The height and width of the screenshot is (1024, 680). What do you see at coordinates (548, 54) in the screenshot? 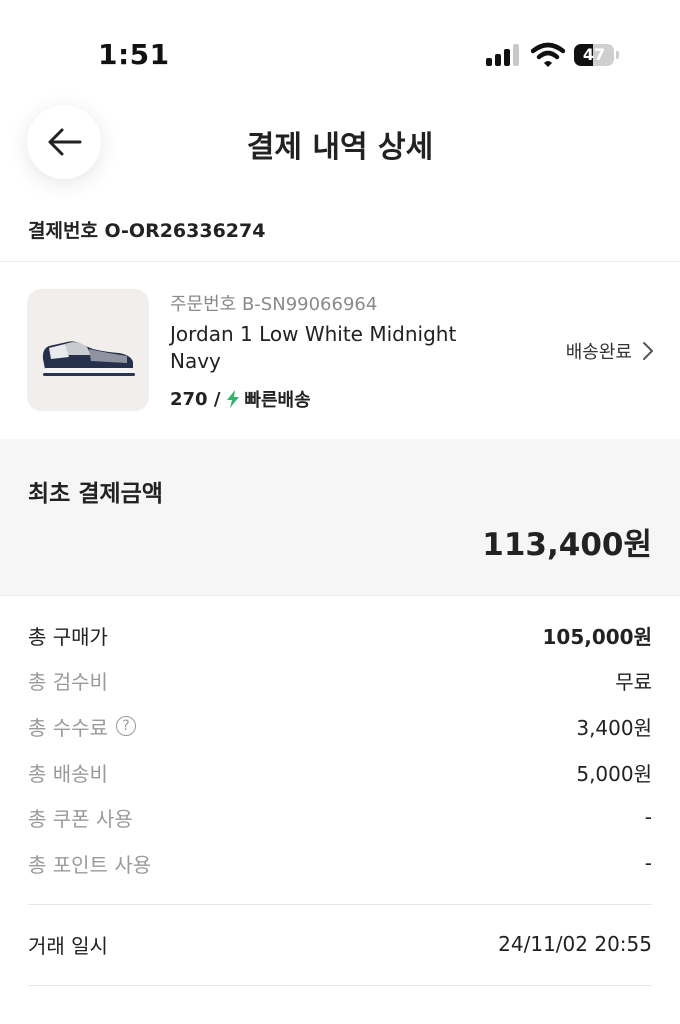
I see `wifi-icon` at bounding box center [548, 54].